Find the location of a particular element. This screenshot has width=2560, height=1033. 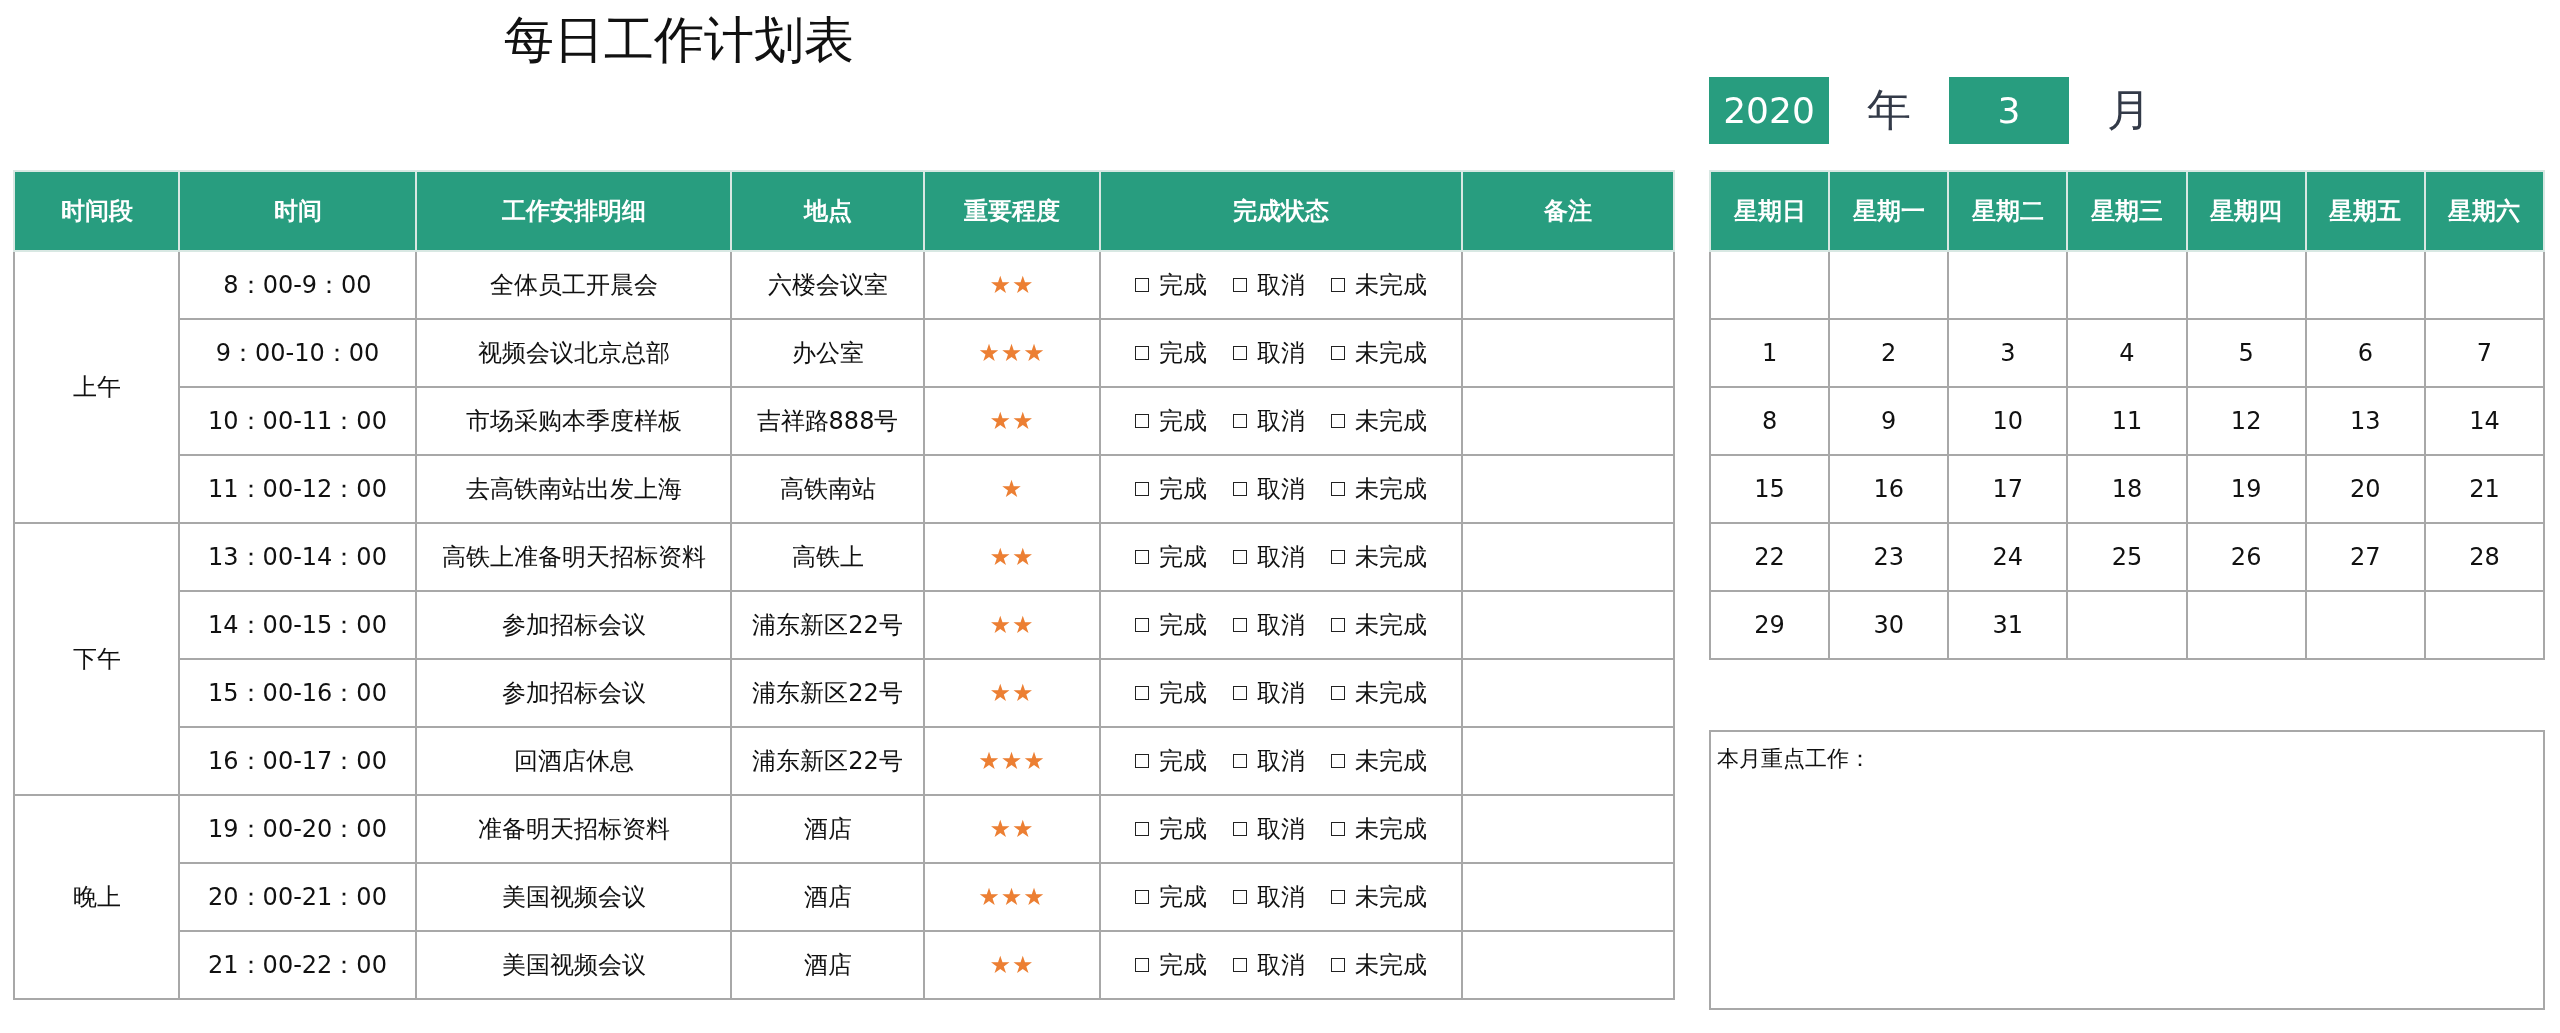

month-field: 3 is located at coordinates (2009, 110).